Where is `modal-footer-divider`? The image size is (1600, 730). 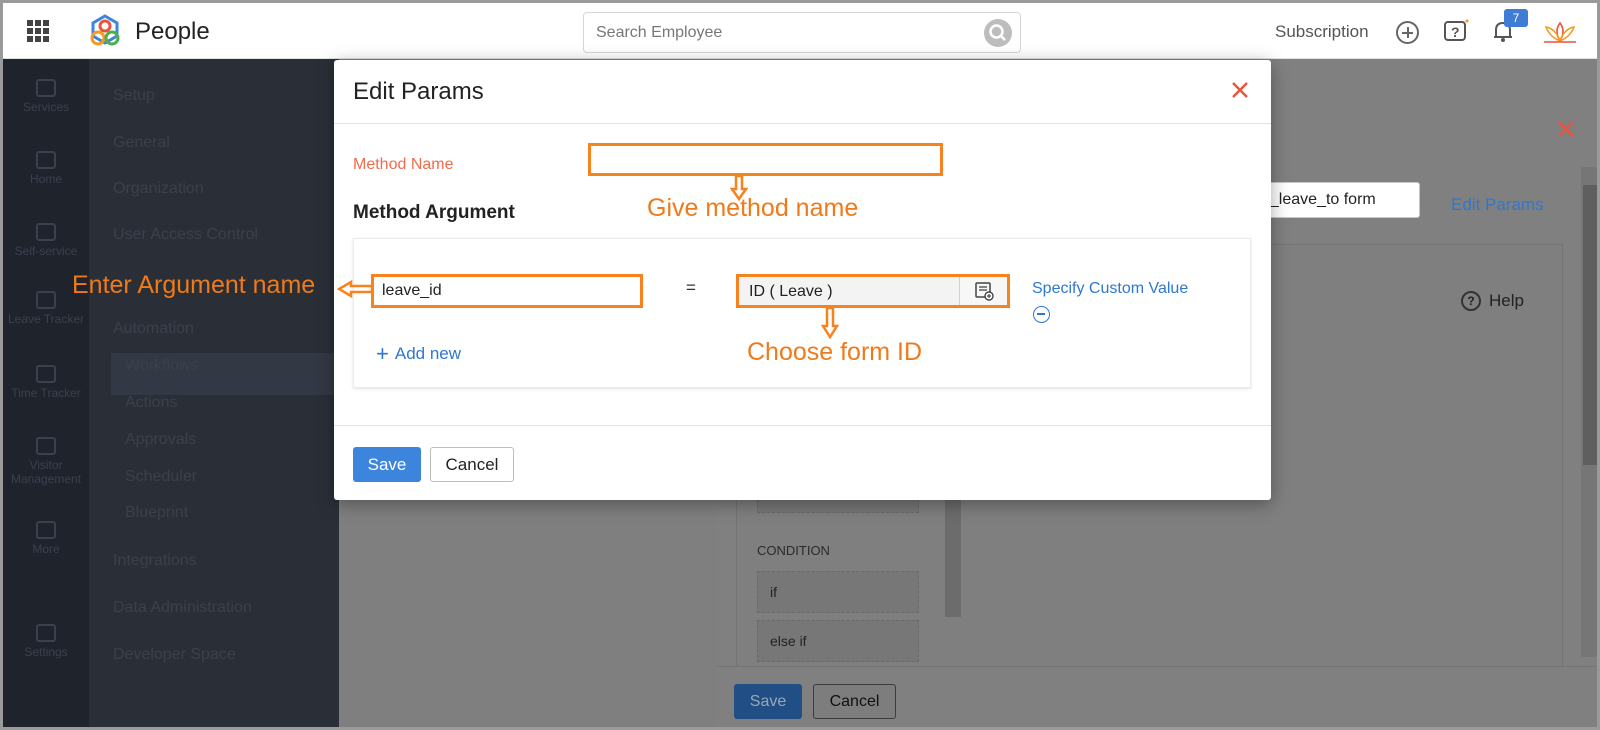
modal-footer-divider is located at coordinates (802, 425).